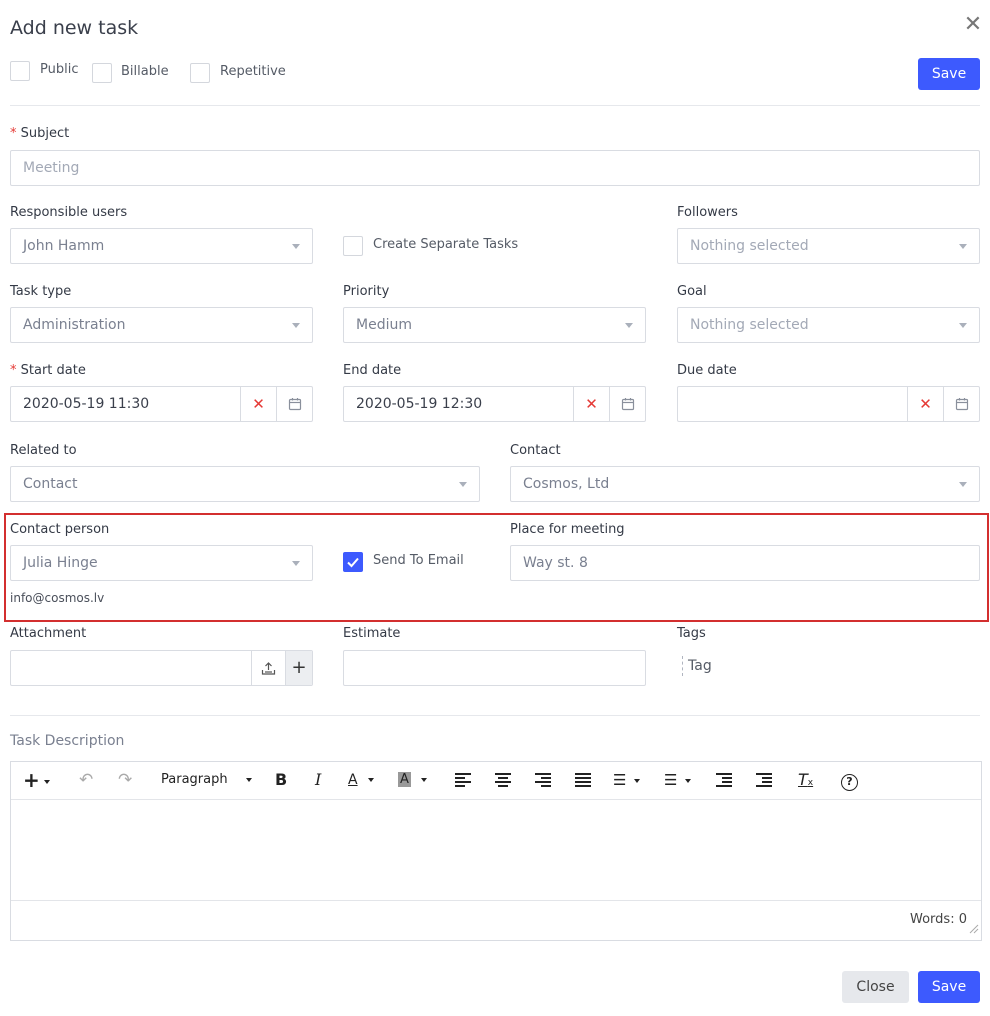 The image size is (990, 1016). What do you see at coordinates (353, 246) in the screenshot?
I see `separate-tasks-checkbox` at bounding box center [353, 246].